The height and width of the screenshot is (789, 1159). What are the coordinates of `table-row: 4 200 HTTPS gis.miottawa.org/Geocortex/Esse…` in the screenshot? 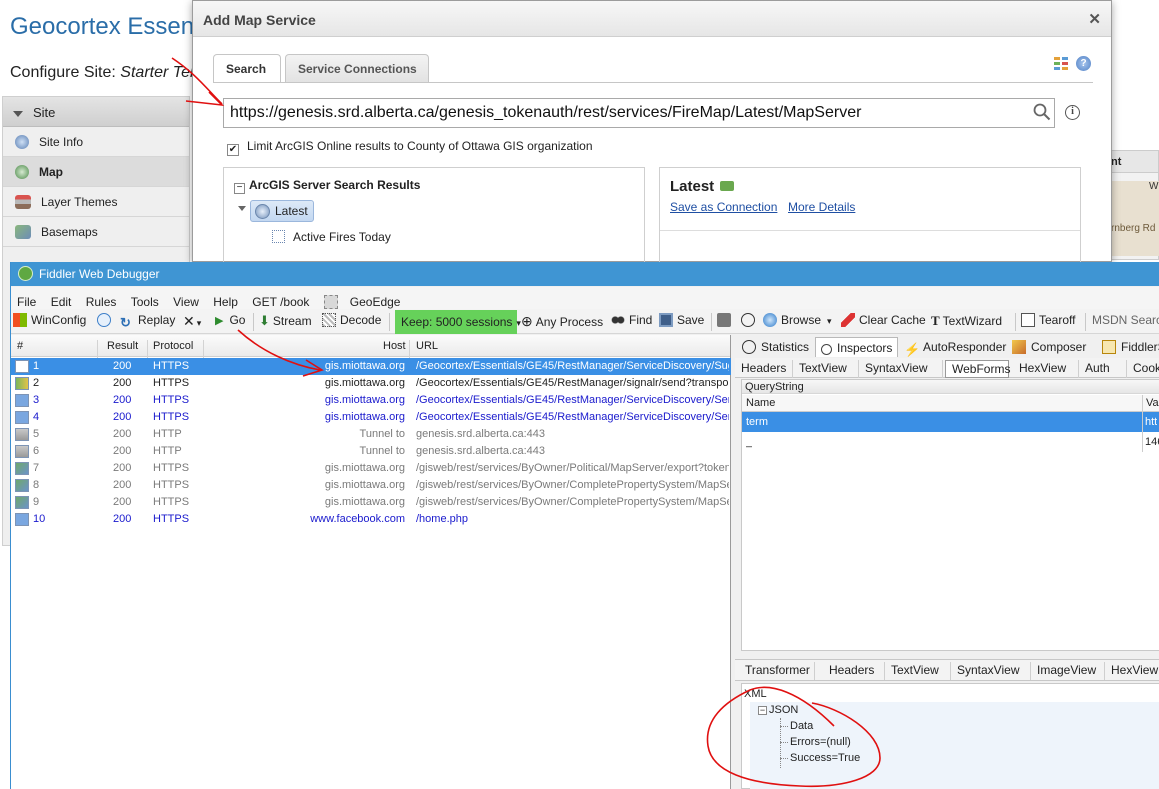 It's located at (371, 417).